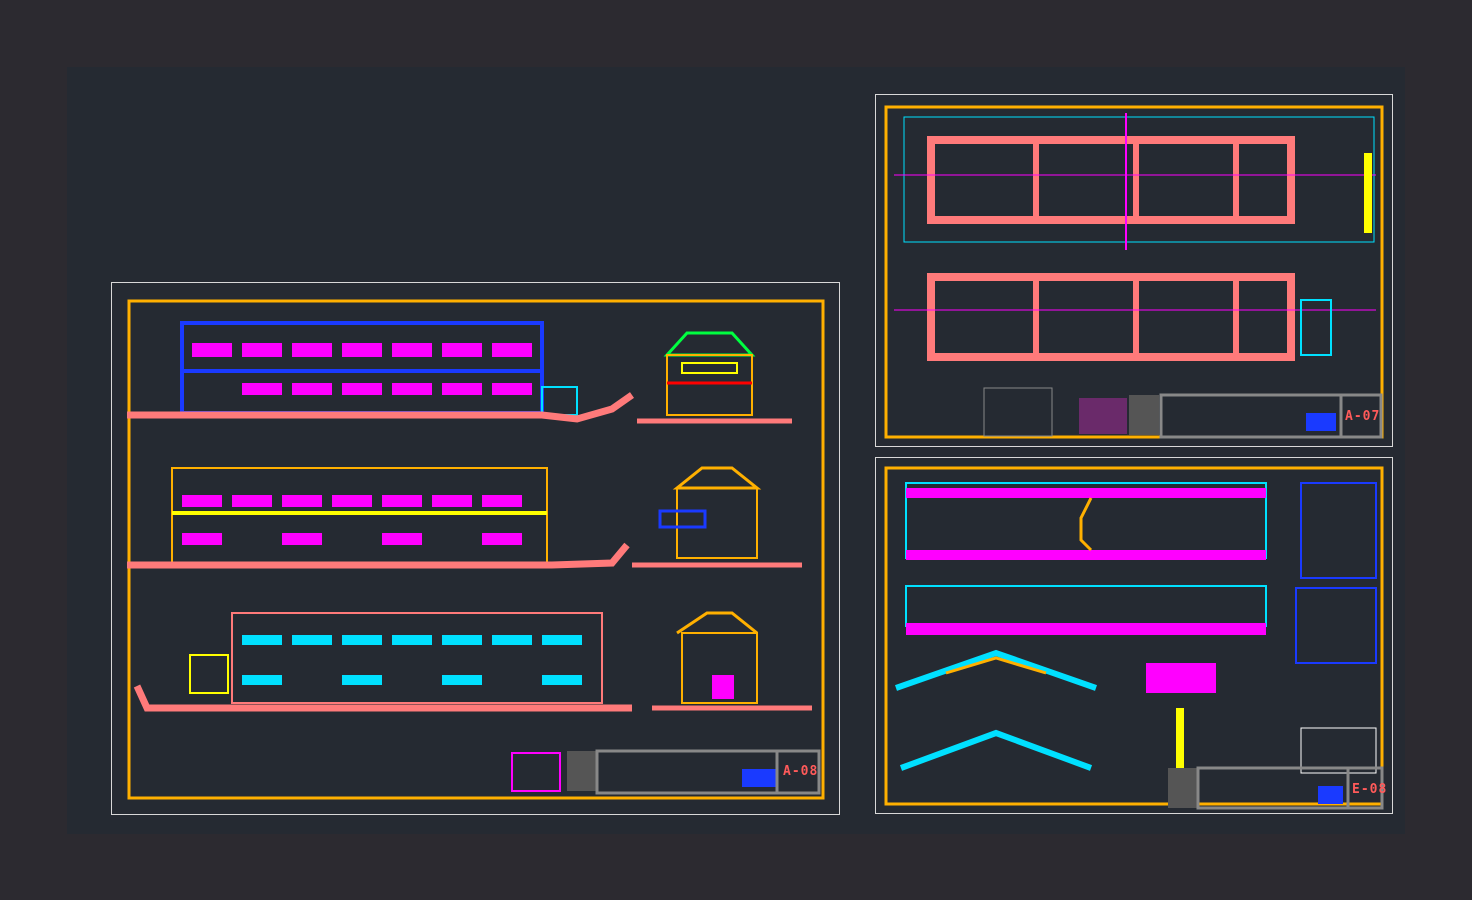  What do you see at coordinates (1086, 558) in the screenshot?
I see `roof-framing-plan` at bounding box center [1086, 558].